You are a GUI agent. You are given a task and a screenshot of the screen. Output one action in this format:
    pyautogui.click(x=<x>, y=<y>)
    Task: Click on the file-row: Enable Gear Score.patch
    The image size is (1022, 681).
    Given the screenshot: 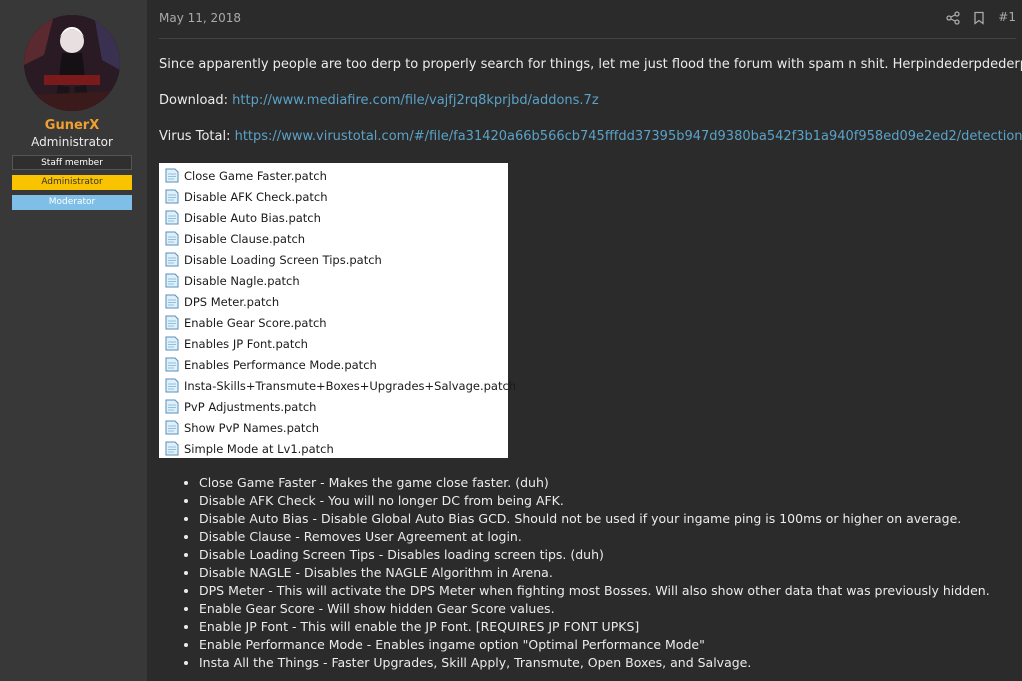 What is the action you would take?
    pyautogui.click(x=246, y=322)
    